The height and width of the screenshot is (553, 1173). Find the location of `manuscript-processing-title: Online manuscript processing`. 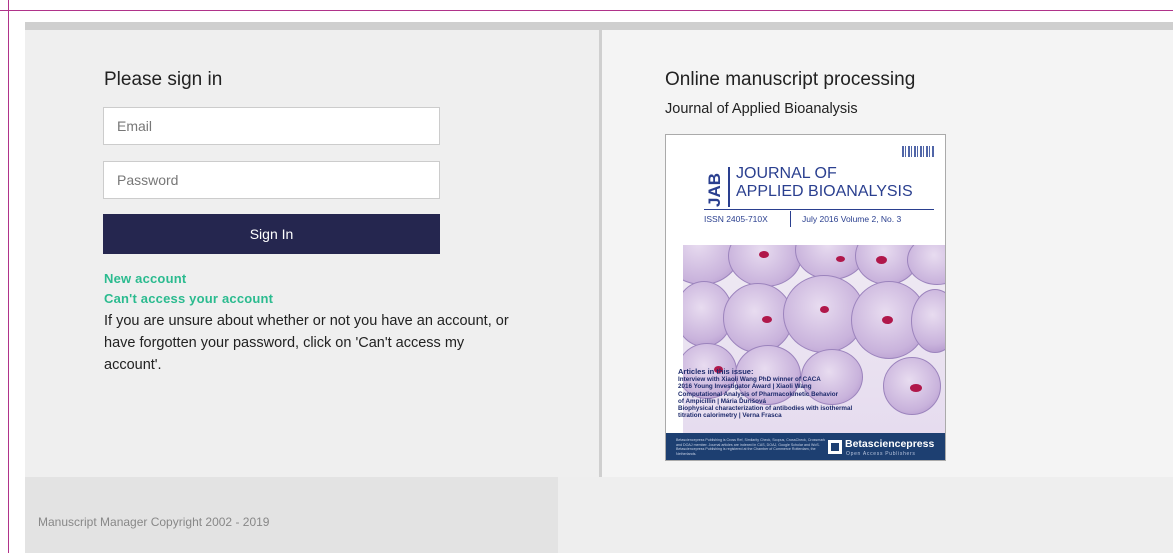

manuscript-processing-title: Online manuscript processing is located at coordinates (790, 79).